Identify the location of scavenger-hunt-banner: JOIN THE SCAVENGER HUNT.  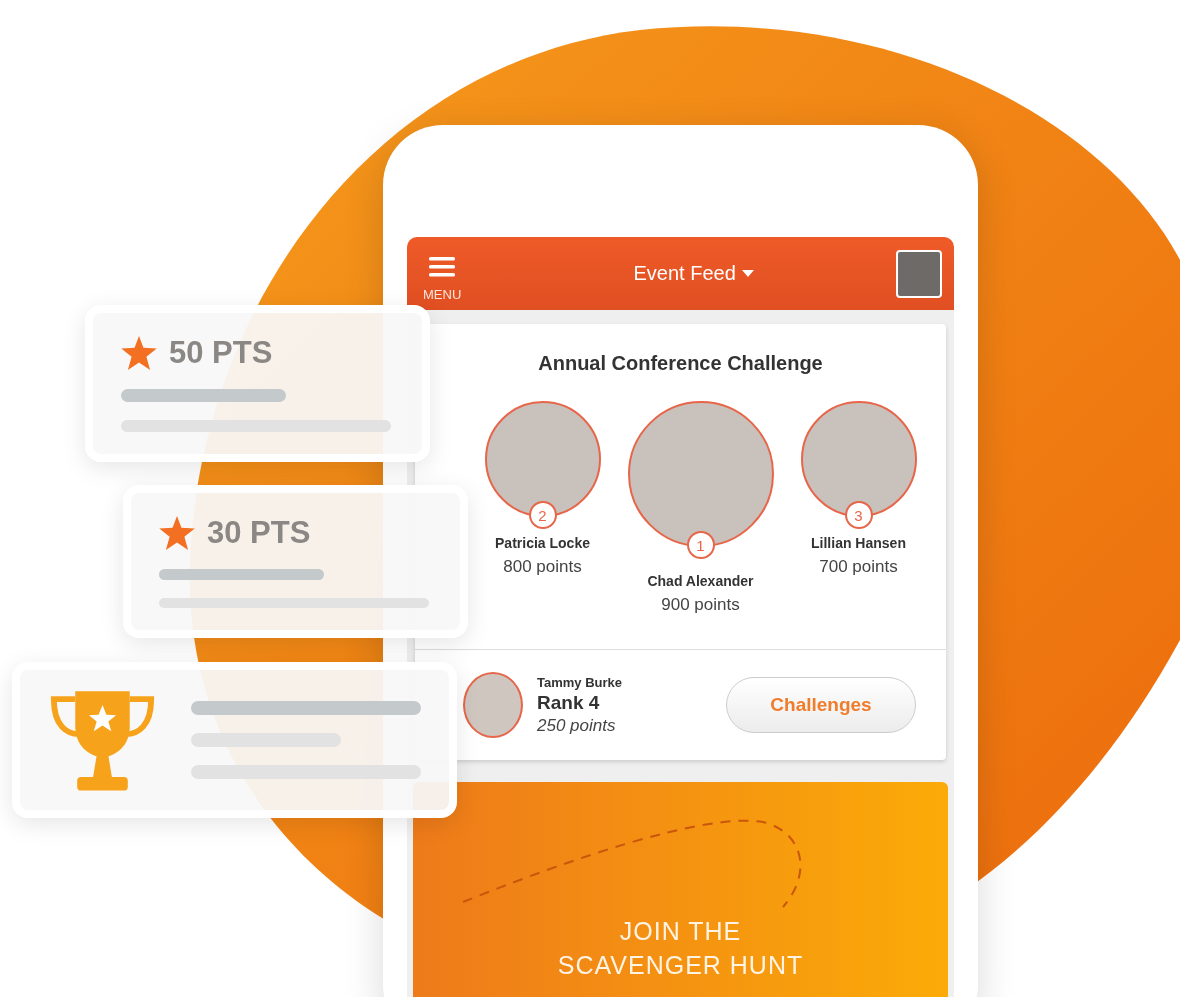
(680, 889).